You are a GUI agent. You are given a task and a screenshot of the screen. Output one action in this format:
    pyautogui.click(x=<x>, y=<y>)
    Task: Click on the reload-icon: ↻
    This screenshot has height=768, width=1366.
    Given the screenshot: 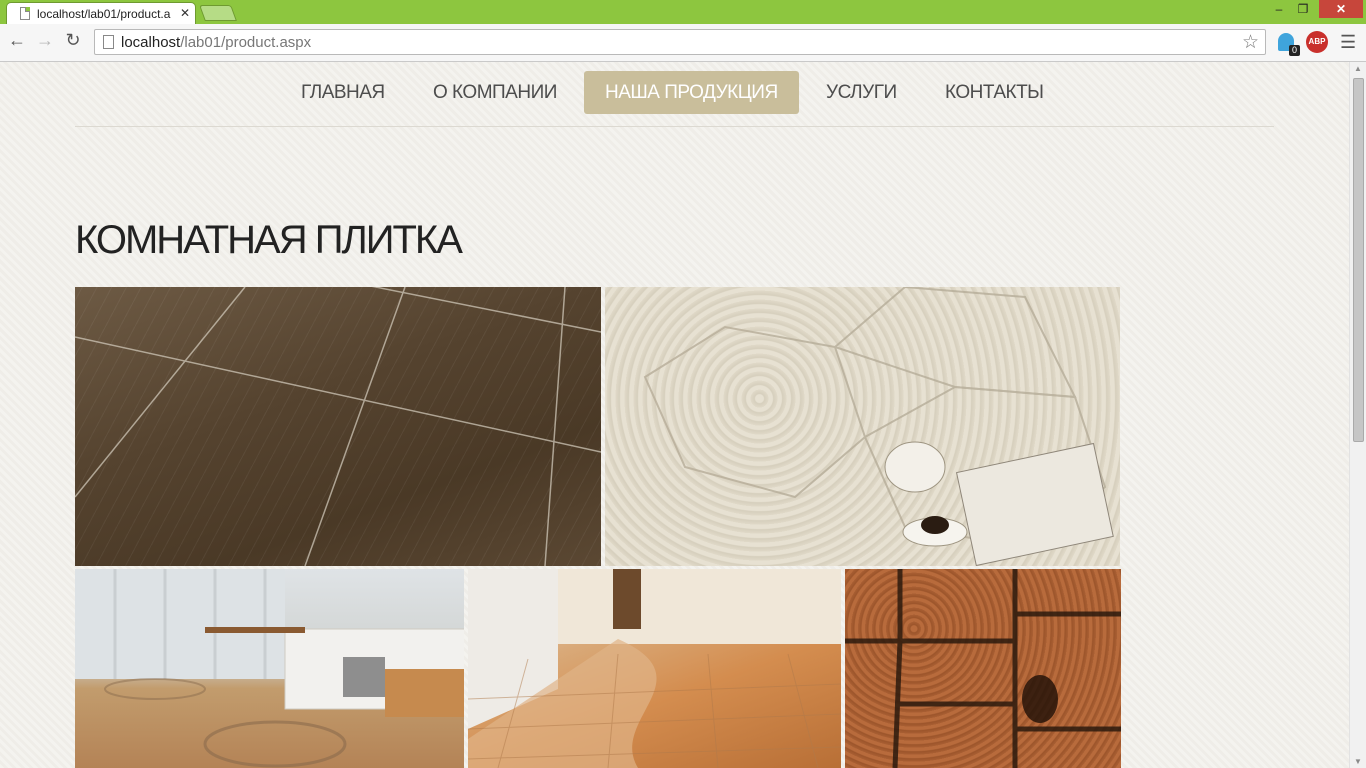 What is the action you would take?
    pyautogui.click(x=73, y=40)
    